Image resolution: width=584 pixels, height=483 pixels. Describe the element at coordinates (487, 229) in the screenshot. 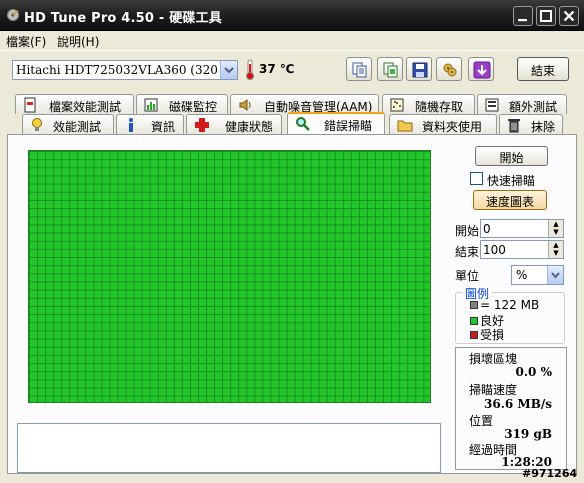

I see `start-value: 0` at that location.